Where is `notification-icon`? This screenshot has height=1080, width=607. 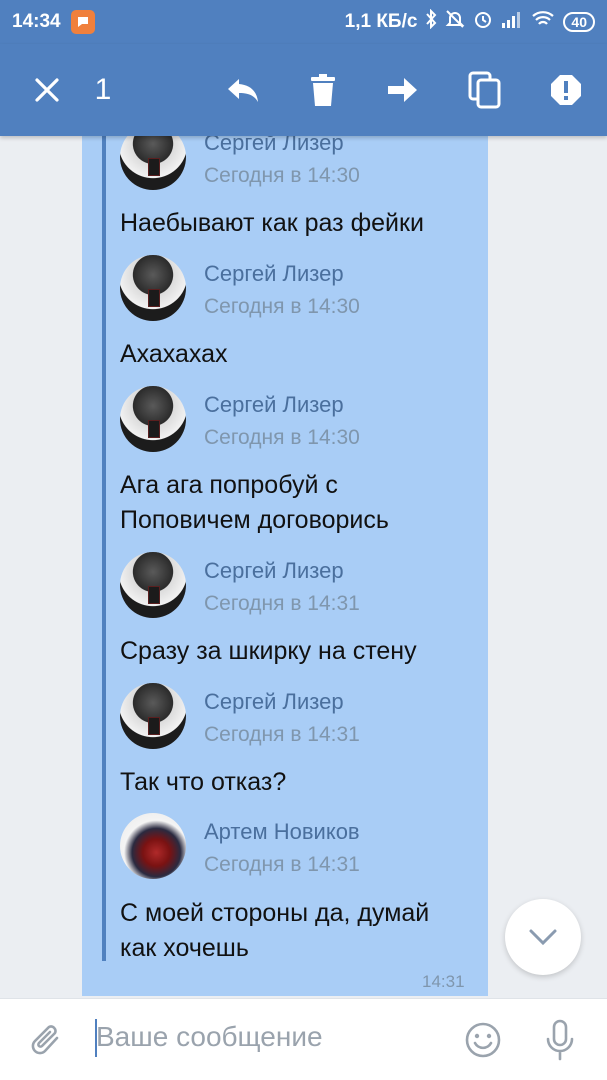 notification-icon is located at coordinates (82, 22).